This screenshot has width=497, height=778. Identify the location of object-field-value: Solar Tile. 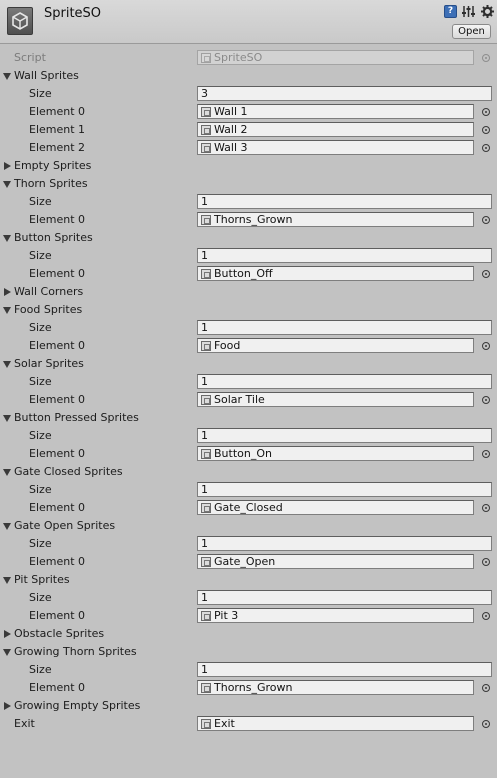
(239, 399).